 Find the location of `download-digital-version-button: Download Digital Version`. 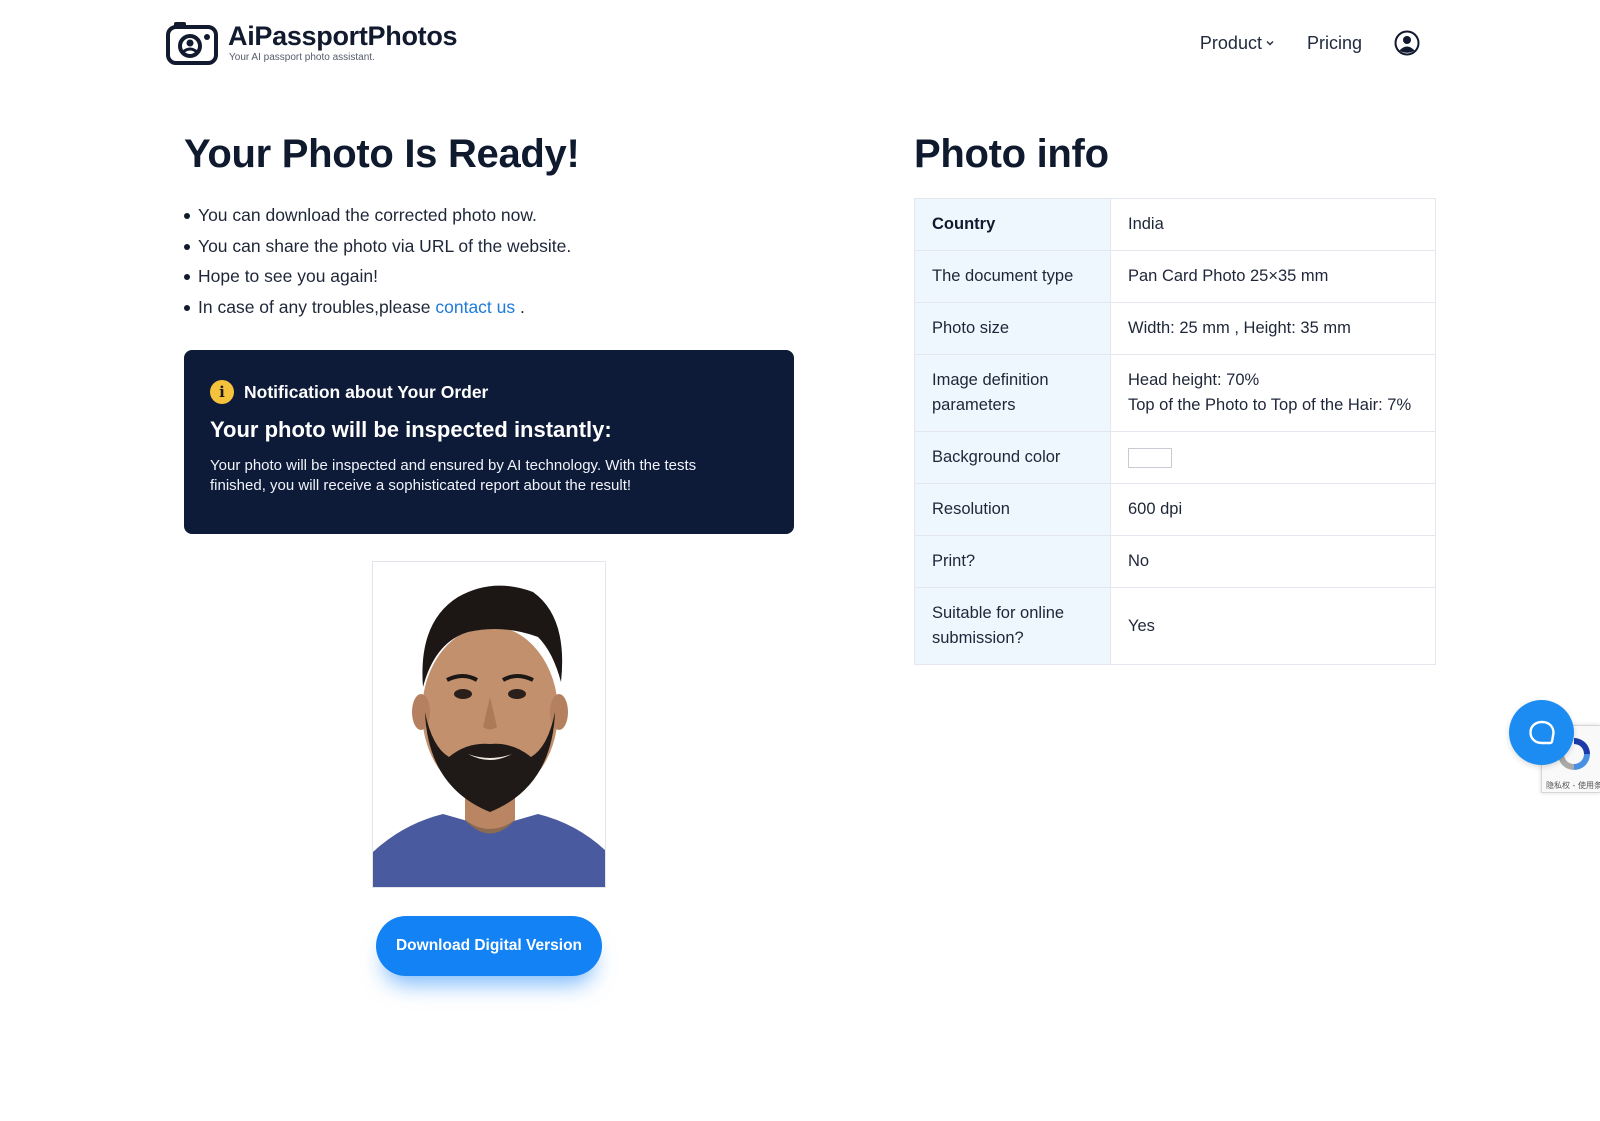

download-digital-version-button: Download Digital Version is located at coordinates (489, 946).